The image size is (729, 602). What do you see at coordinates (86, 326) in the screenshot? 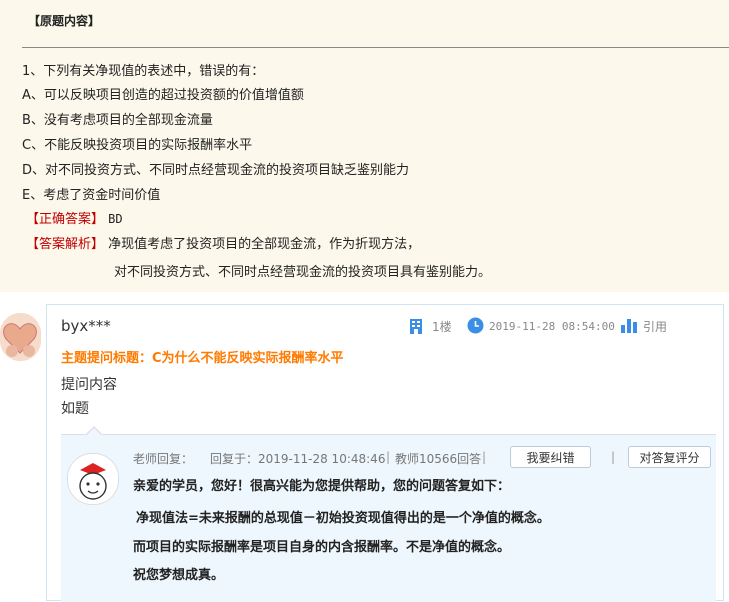
I see `username: byx***` at bounding box center [86, 326].